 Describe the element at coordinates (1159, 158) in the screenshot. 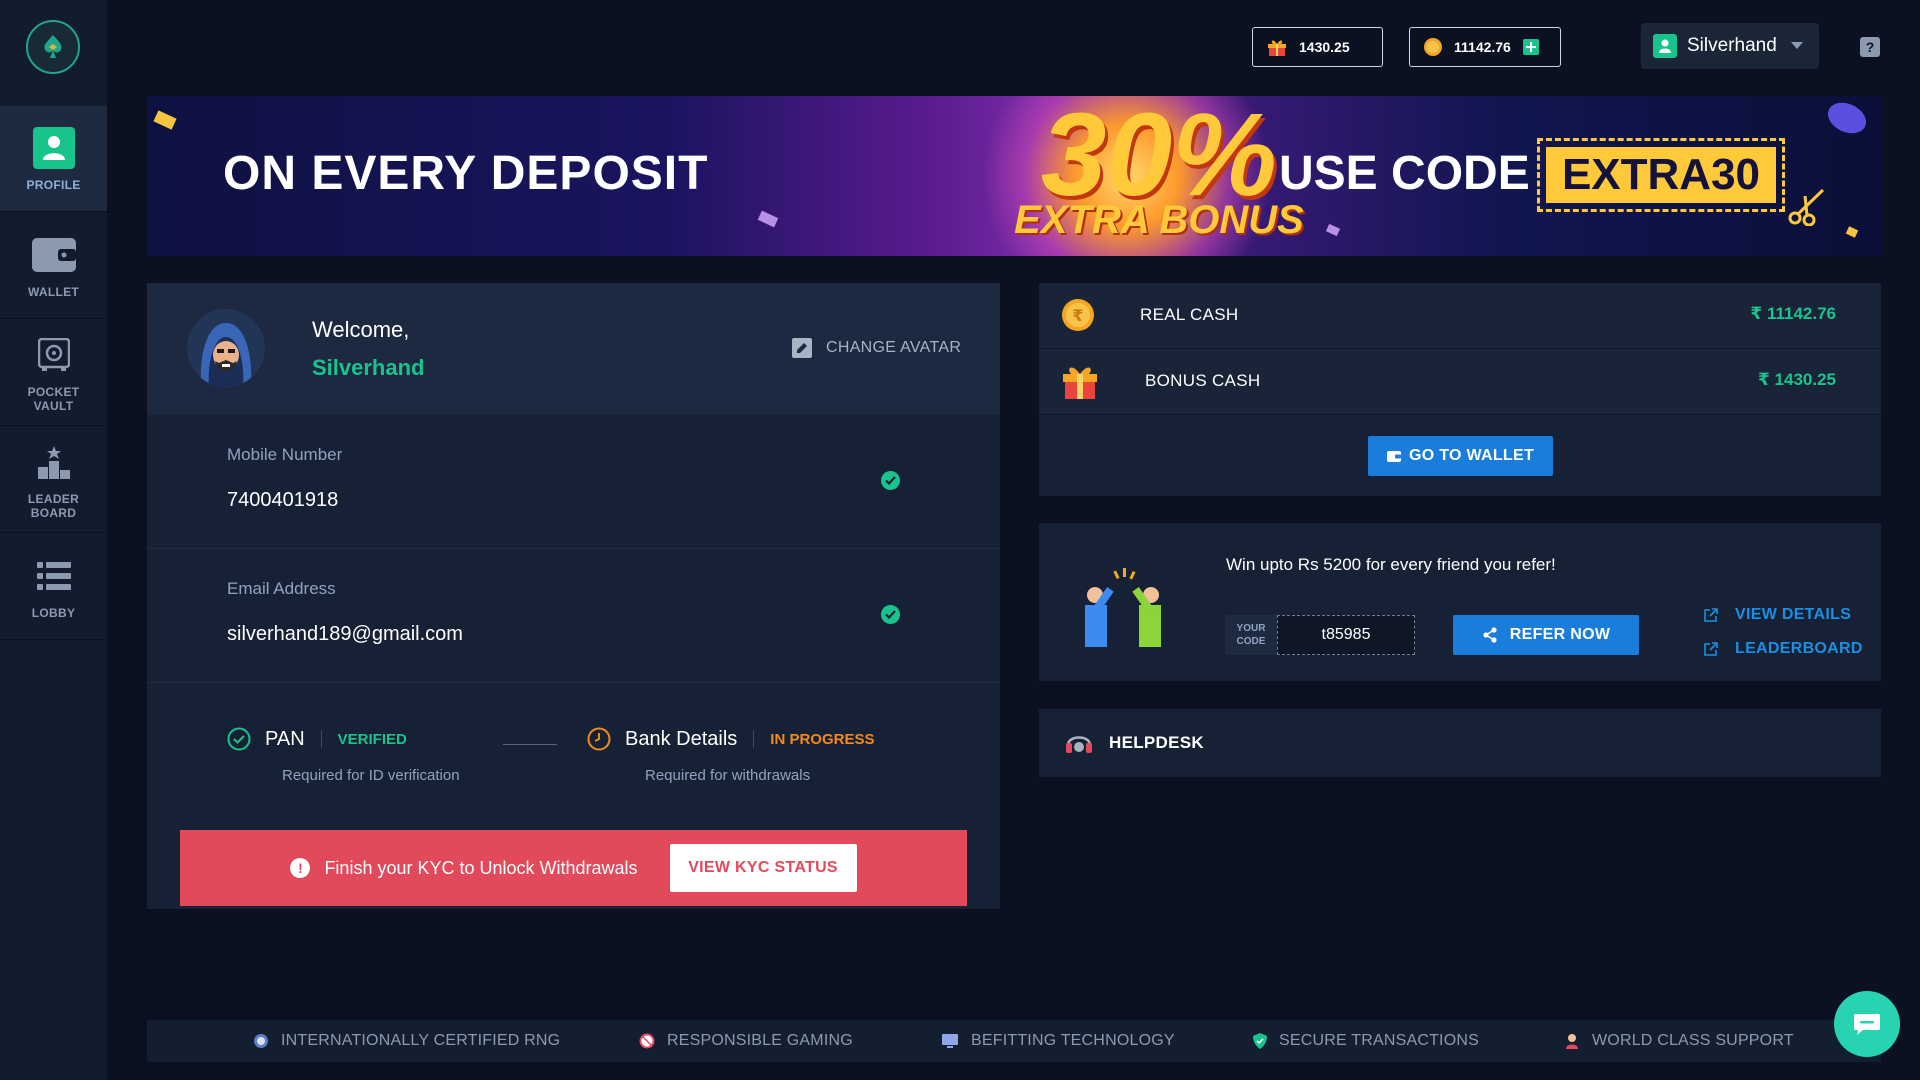

I see `banner-percent: 30%` at that location.